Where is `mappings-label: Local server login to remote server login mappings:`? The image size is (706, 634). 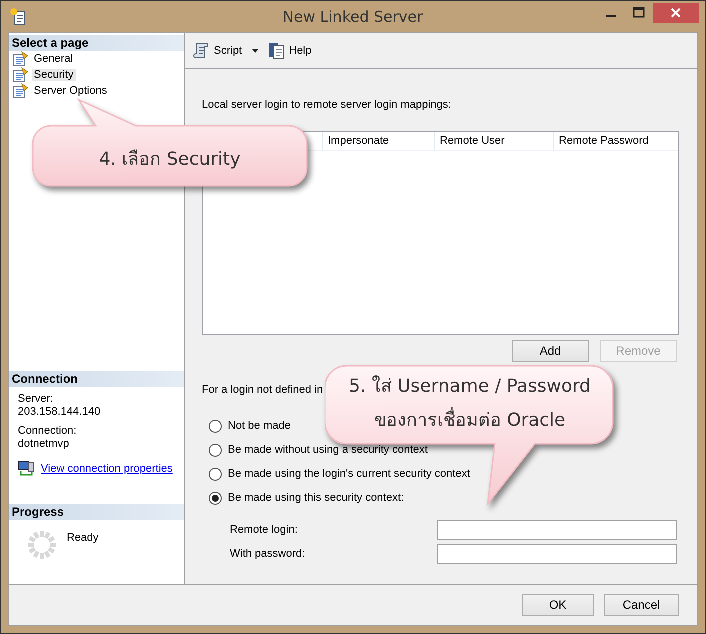
mappings-label: Local server login to remote server login mappings: is located at coordinates (327, 105).